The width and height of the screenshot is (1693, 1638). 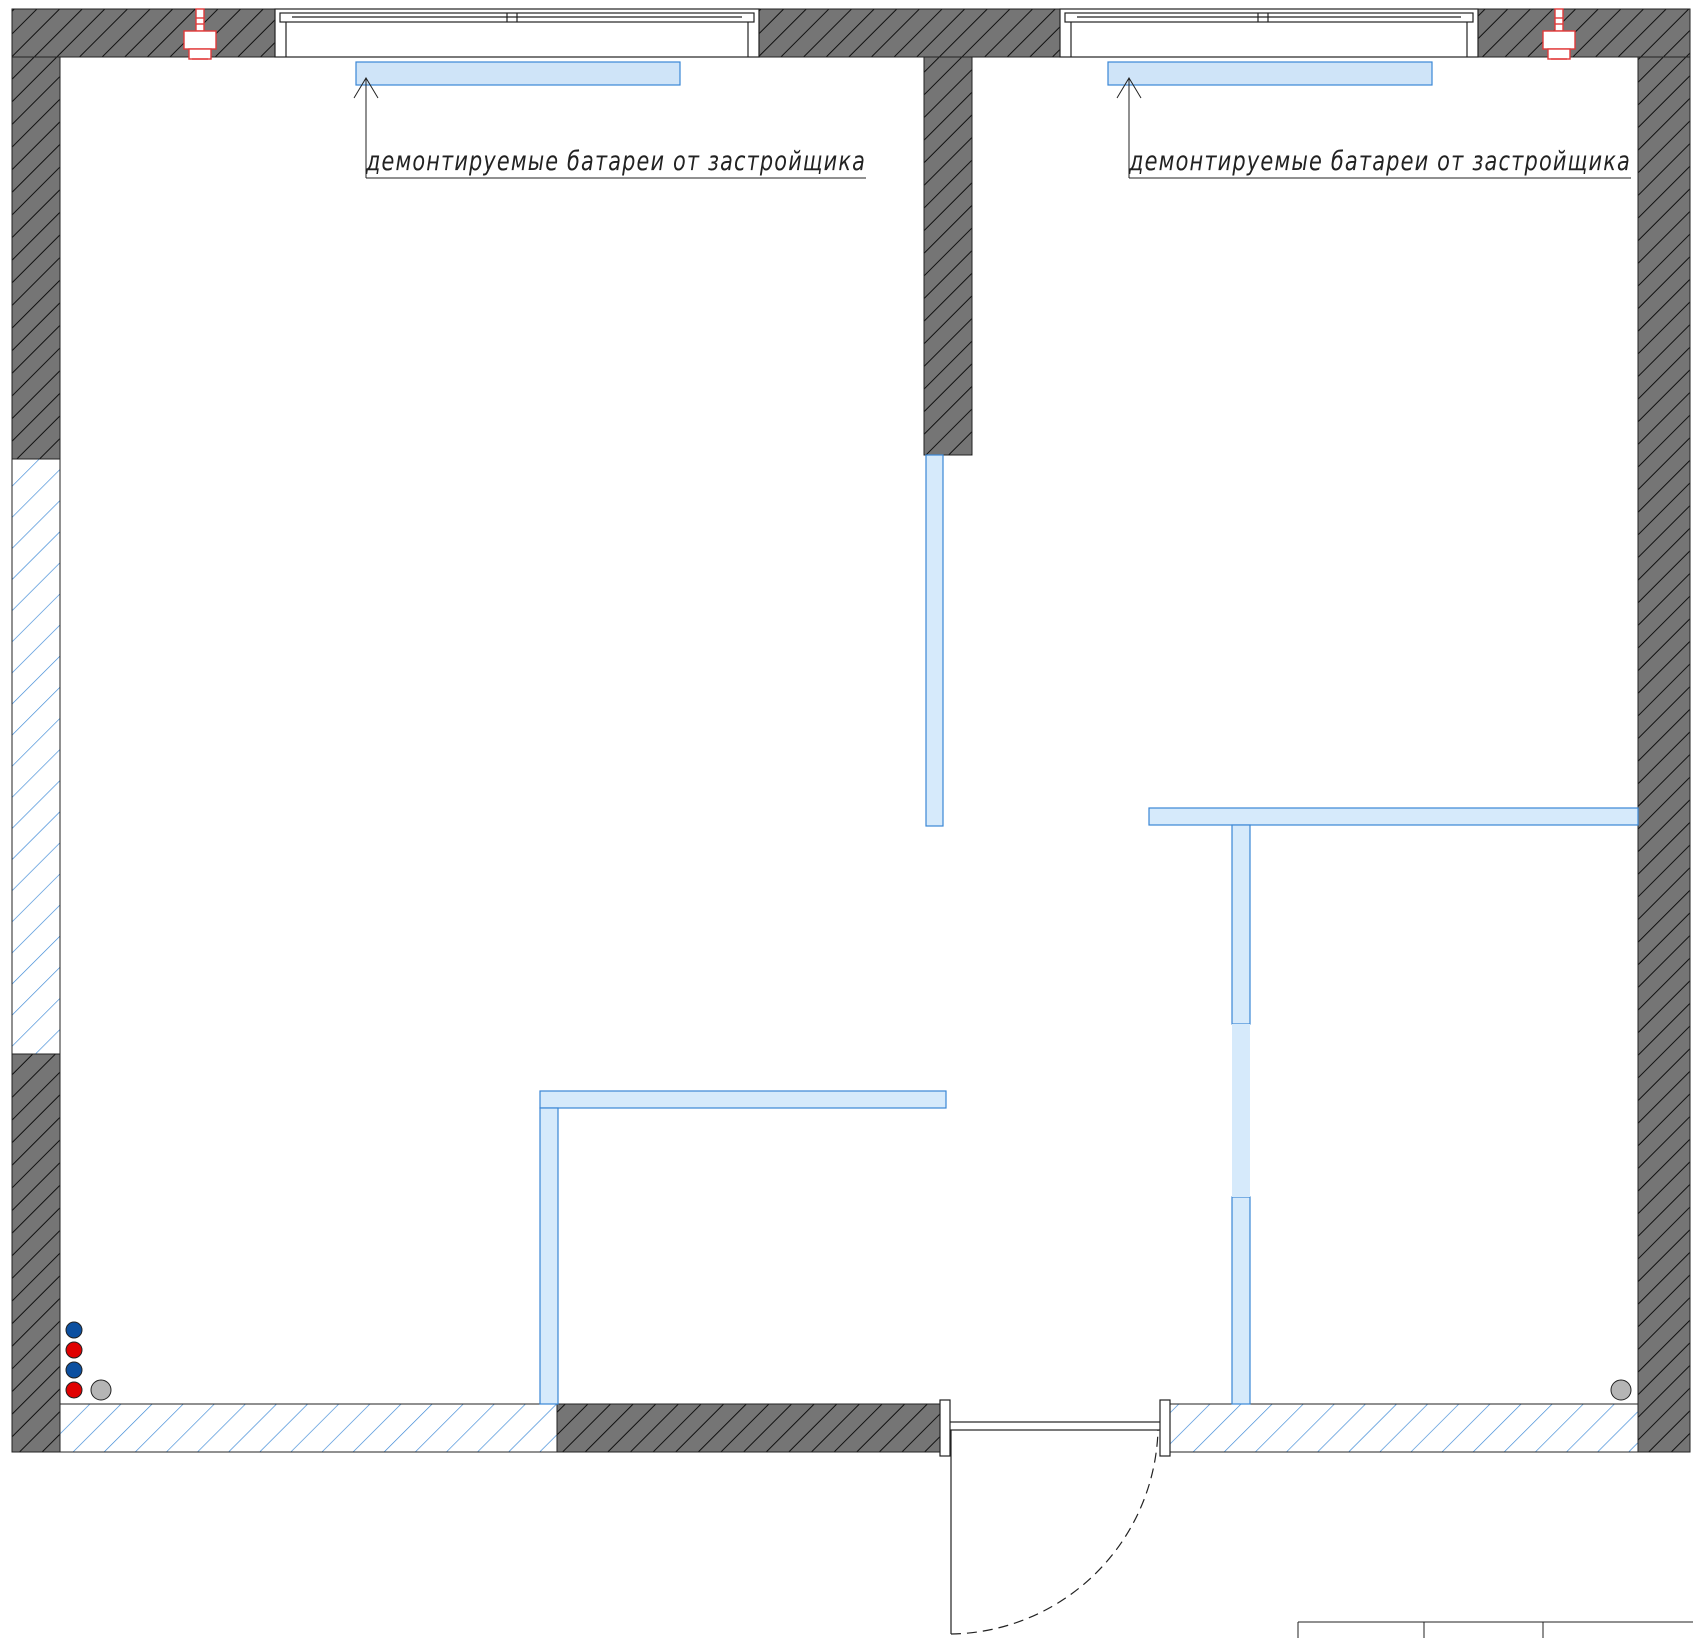 I want to click on entrance-door-icon, so click(x=1055, y=1517).